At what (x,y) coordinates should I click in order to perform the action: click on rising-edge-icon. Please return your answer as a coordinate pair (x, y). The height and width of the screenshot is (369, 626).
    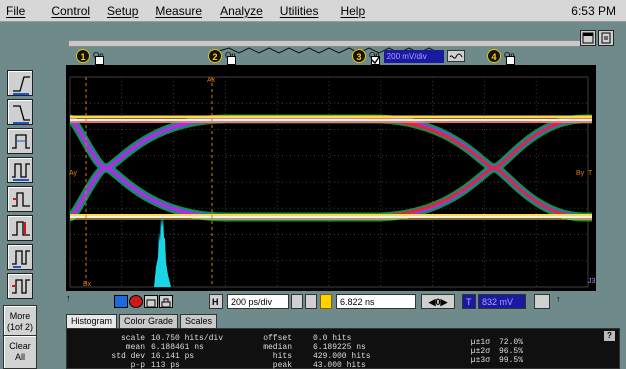
    Looking at the image, I should click on (21, 85).